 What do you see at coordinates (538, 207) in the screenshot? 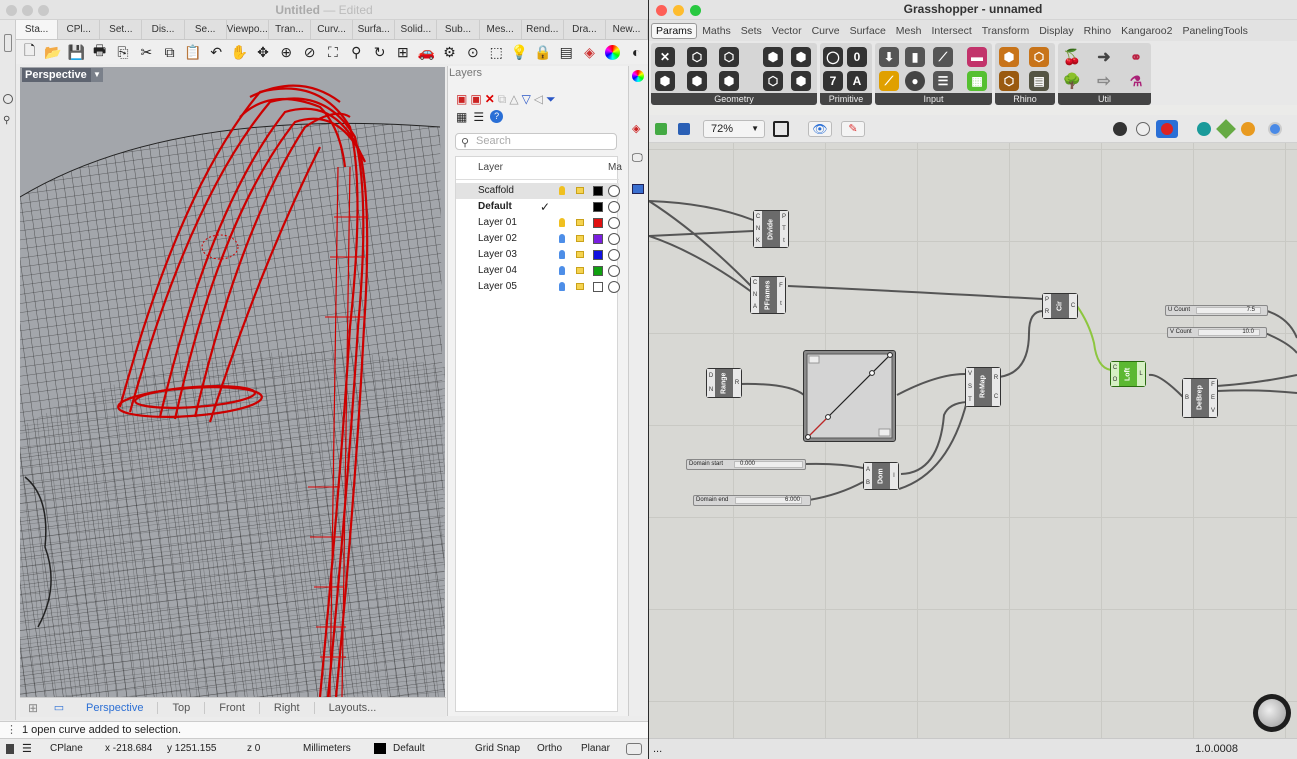
I see `layer-row-default: Default ✓` at bounding box center [538, 207].